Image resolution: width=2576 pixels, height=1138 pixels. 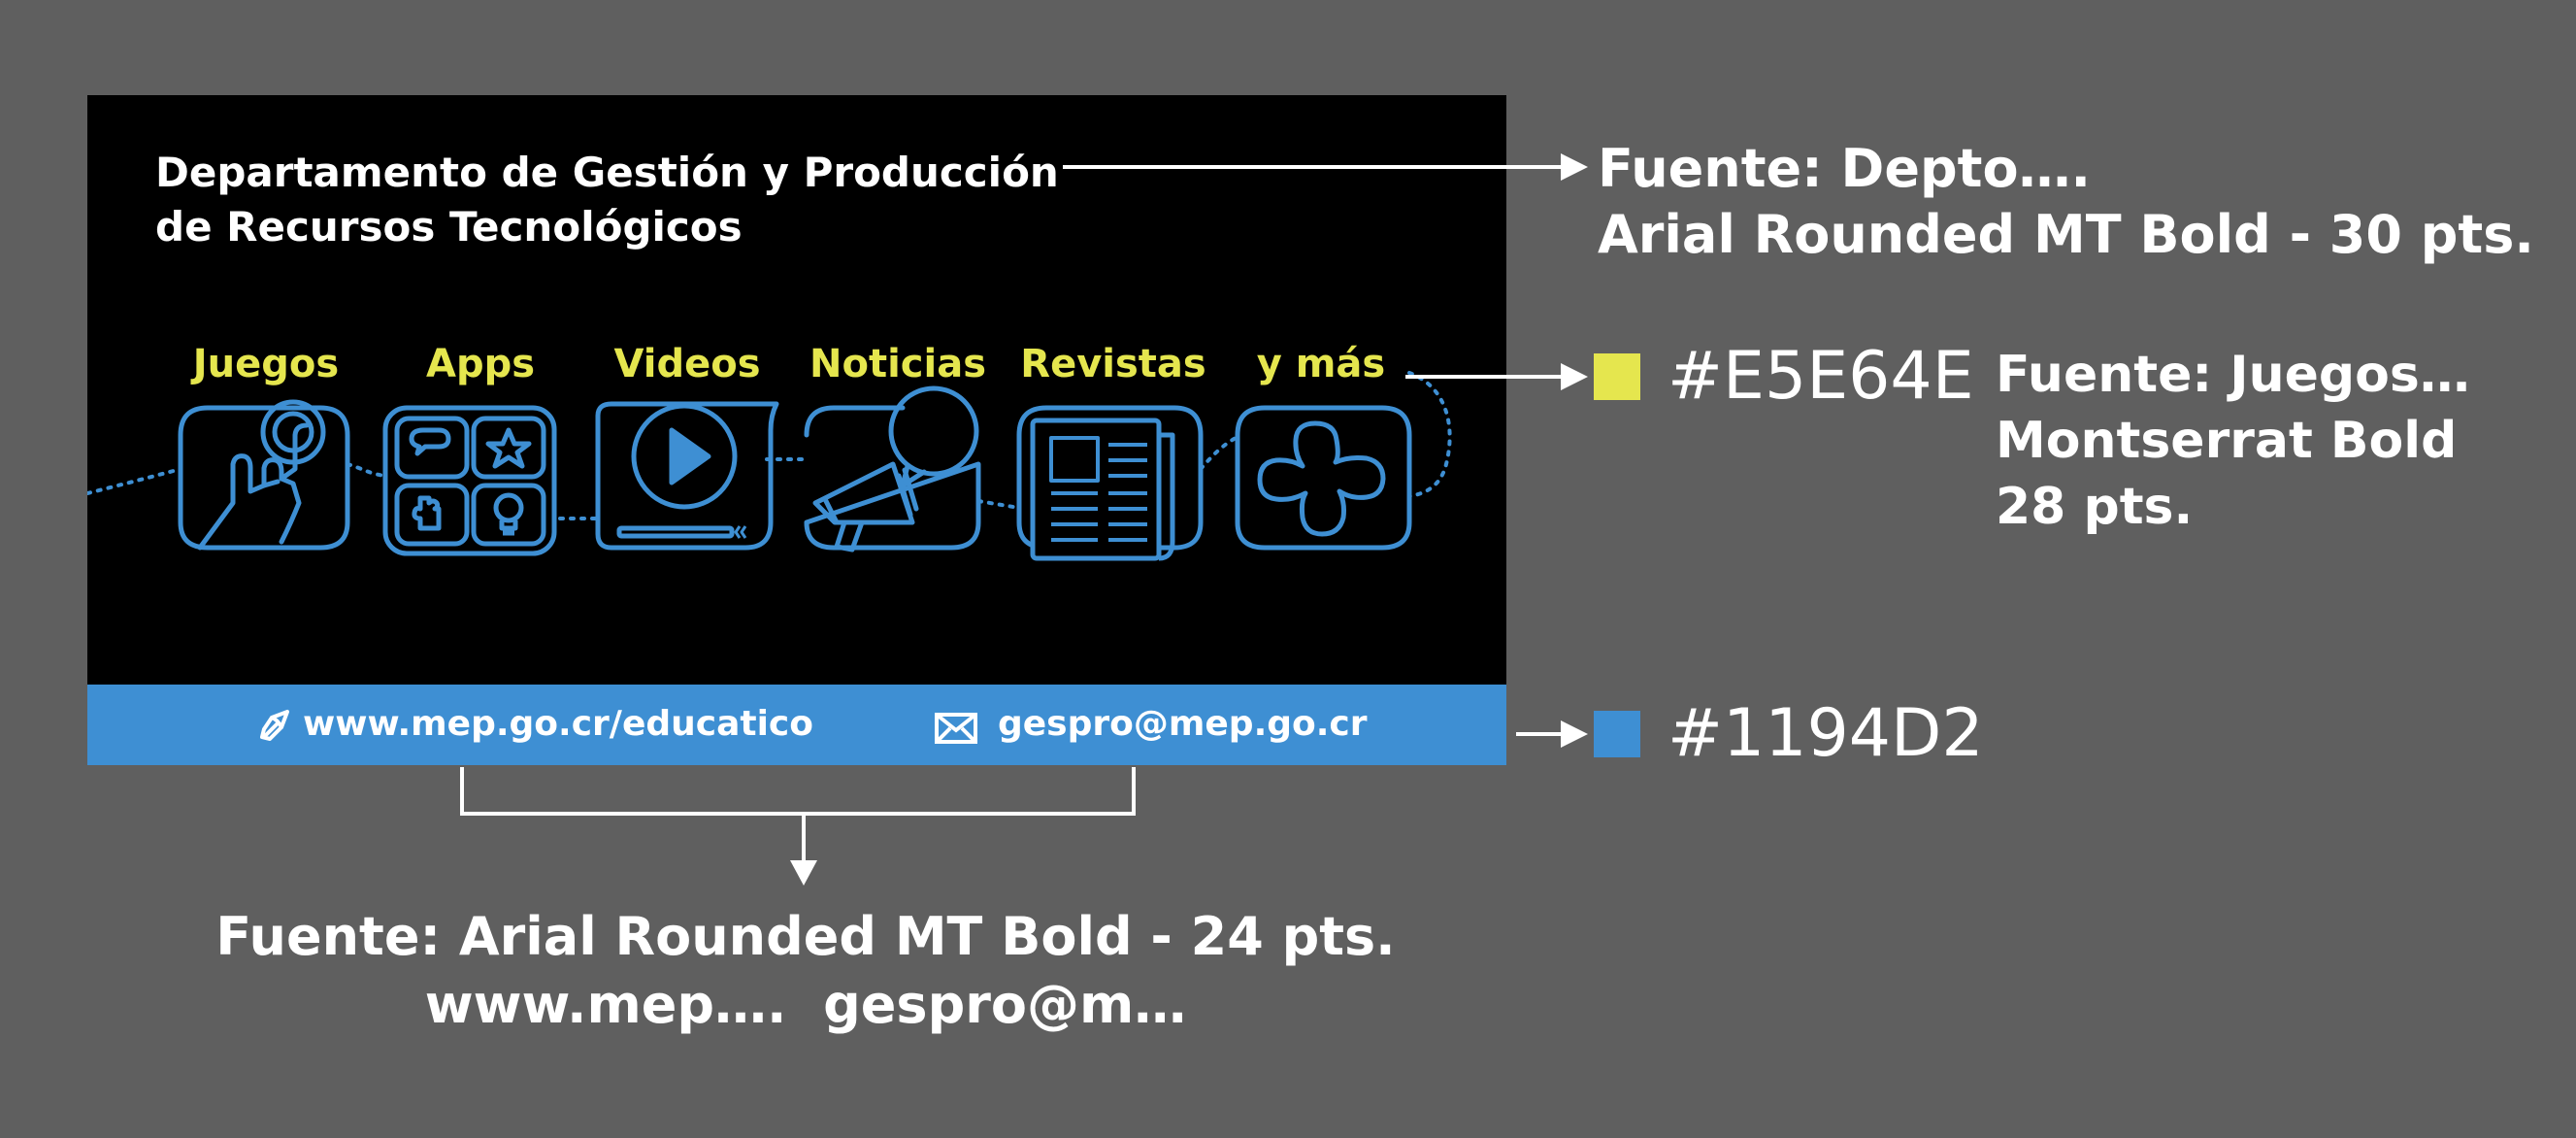 I want to click on puzzle-cross-icon, so click(x=1323, y=478).